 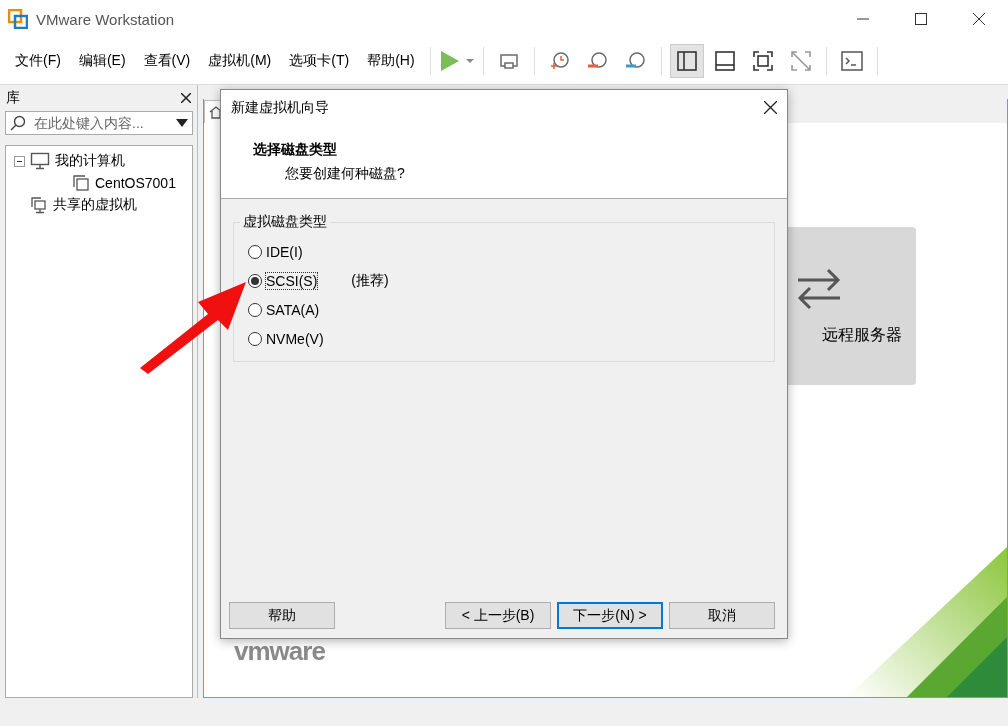 What do you see at coordinates (285, 222) in the screenshot?
I see `group-title: 虚拟磁盘类型` at bounding box center [285, 222].